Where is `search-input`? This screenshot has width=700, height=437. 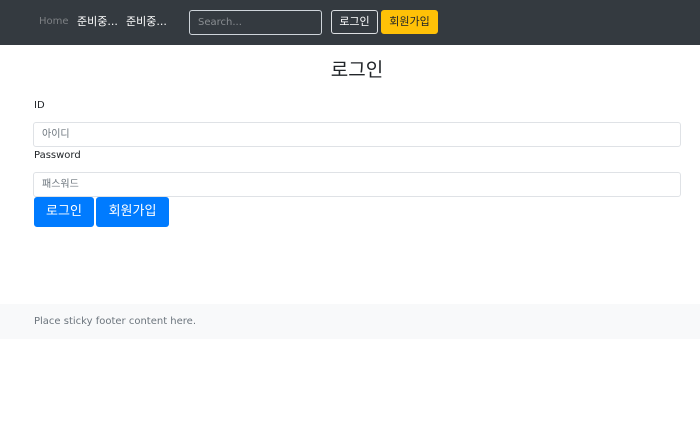
search-input is located at coordinates (255, 22).